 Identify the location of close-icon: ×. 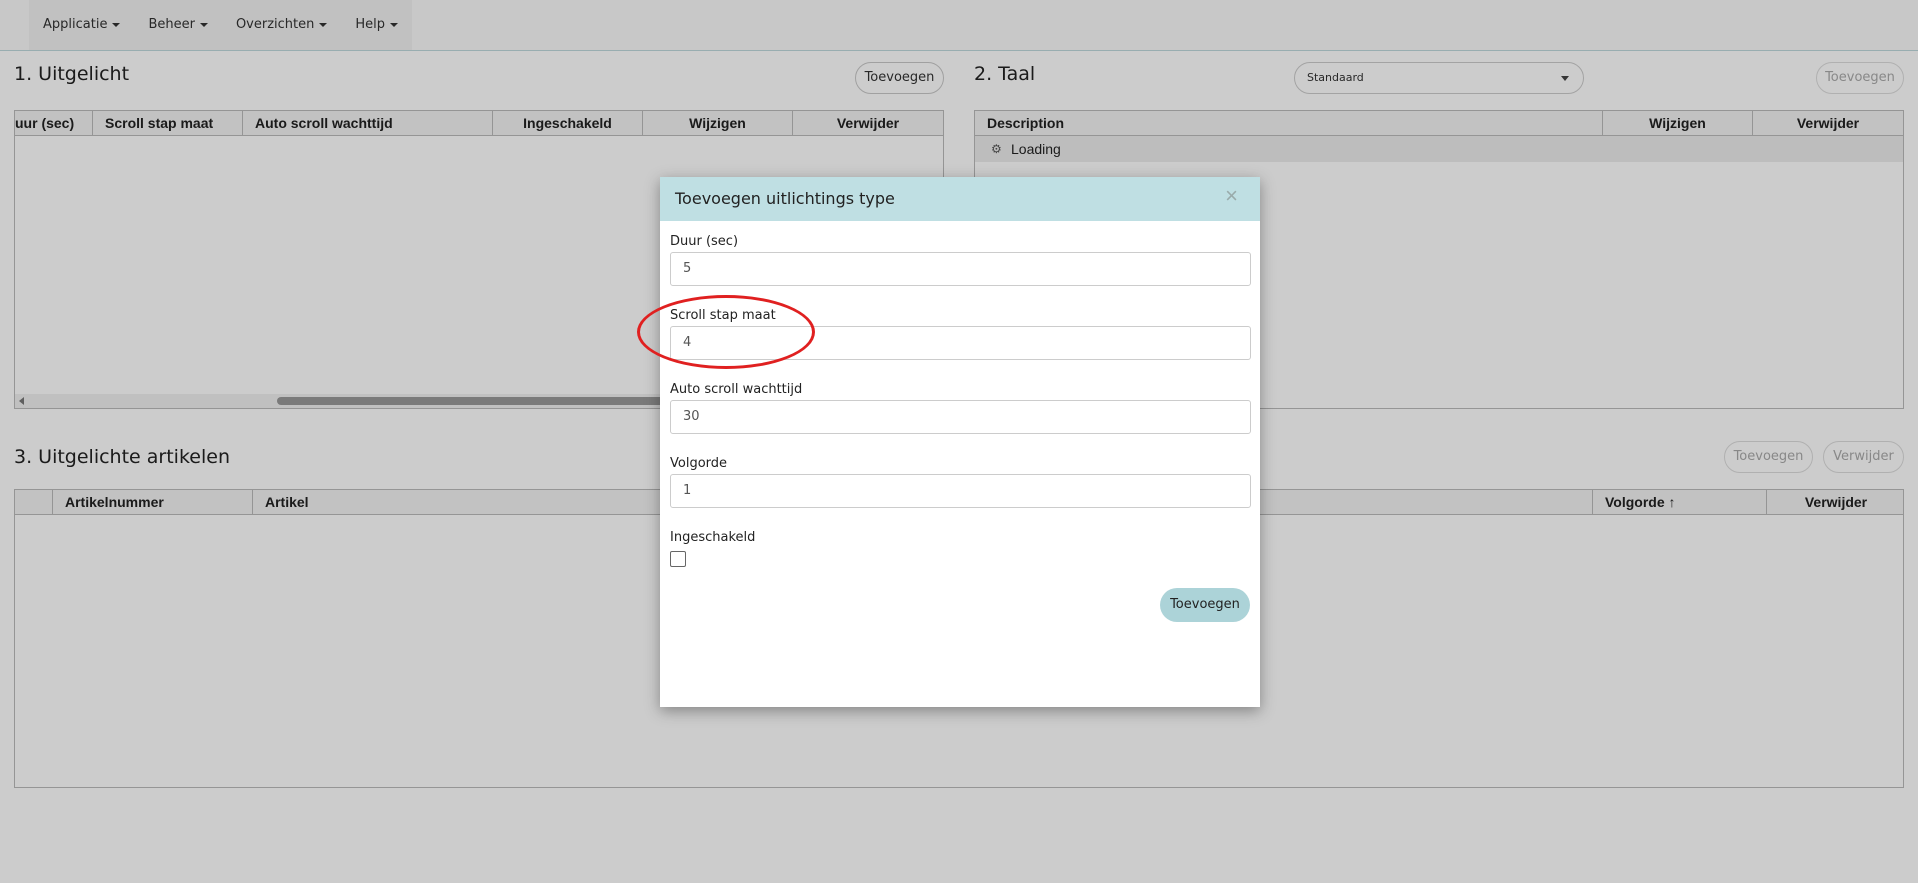
(1231, 196).